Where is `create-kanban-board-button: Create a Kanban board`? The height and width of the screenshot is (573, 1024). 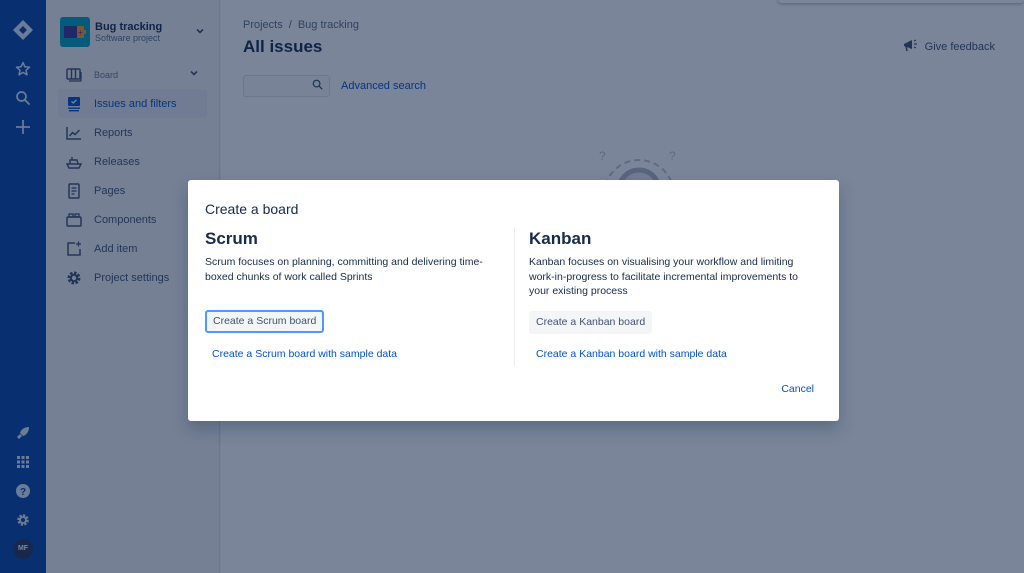
create-kanban-board-button: Create a Kanban board is located at coordinates (591, 322).